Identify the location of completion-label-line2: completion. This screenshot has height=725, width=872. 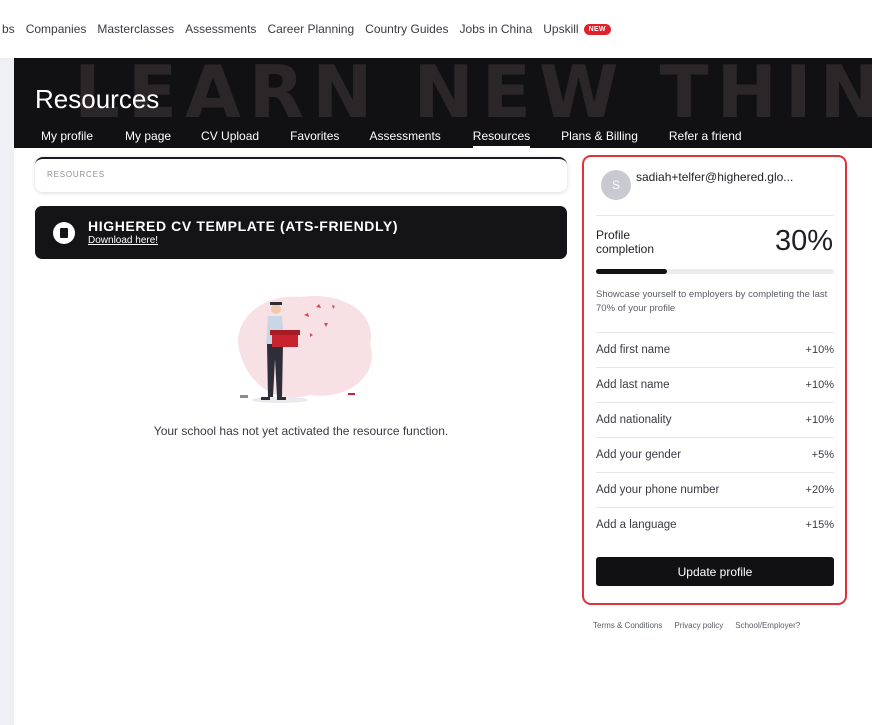
(625, 249).